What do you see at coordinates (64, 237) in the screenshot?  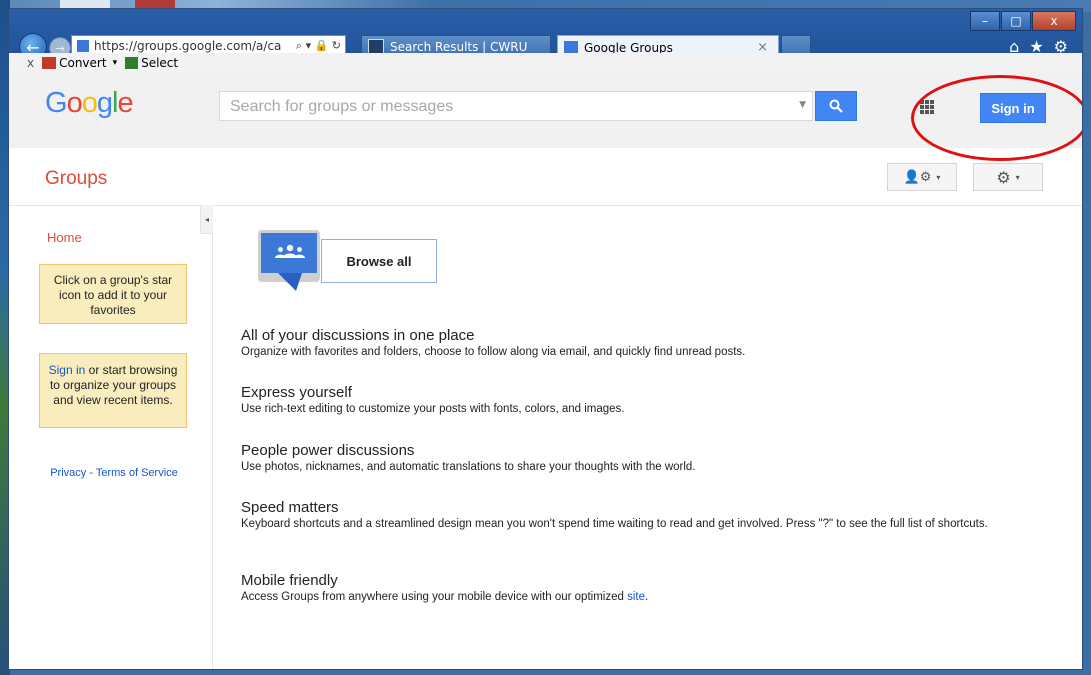 I see `sidebar-item-home: Home` at bounding box center [64, 237].